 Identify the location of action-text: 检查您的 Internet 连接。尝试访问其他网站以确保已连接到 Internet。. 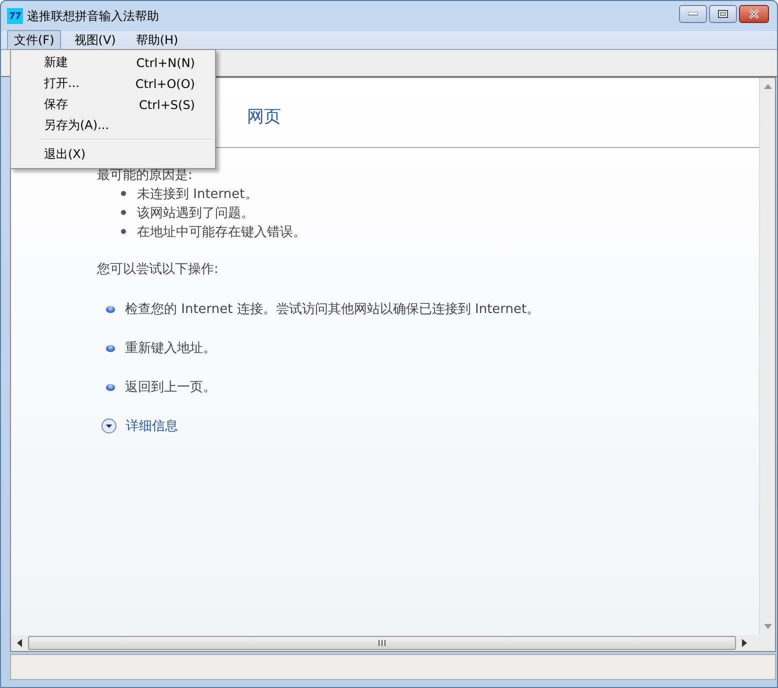
(332, 309).